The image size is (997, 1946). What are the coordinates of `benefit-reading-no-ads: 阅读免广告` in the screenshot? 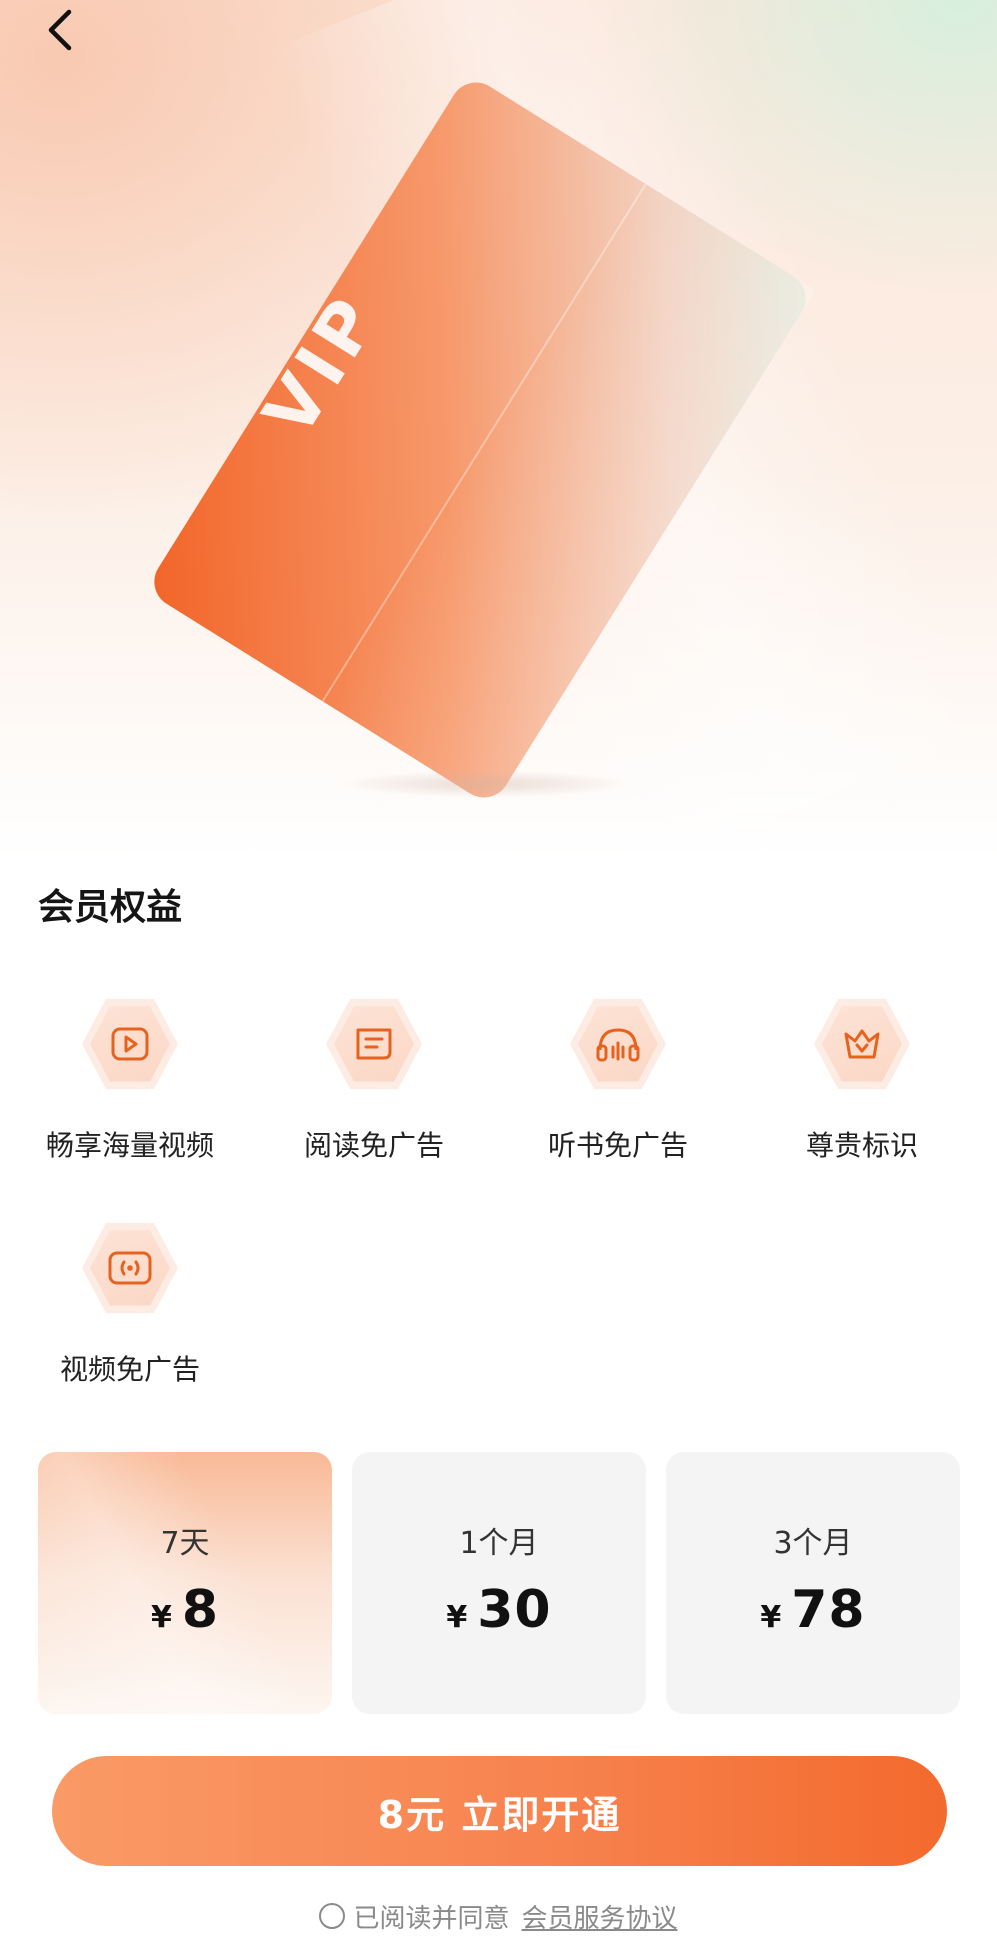 It's located at (374, 1080).